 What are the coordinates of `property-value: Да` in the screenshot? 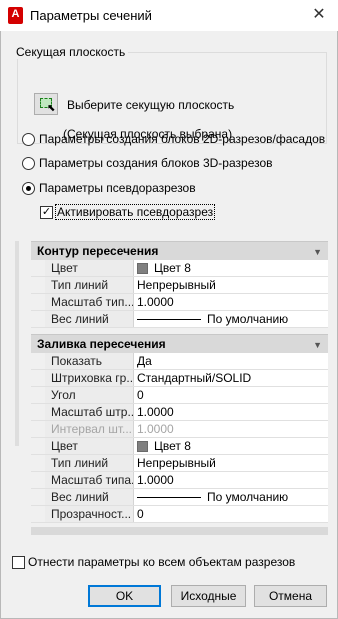 It's located at (231, 361).